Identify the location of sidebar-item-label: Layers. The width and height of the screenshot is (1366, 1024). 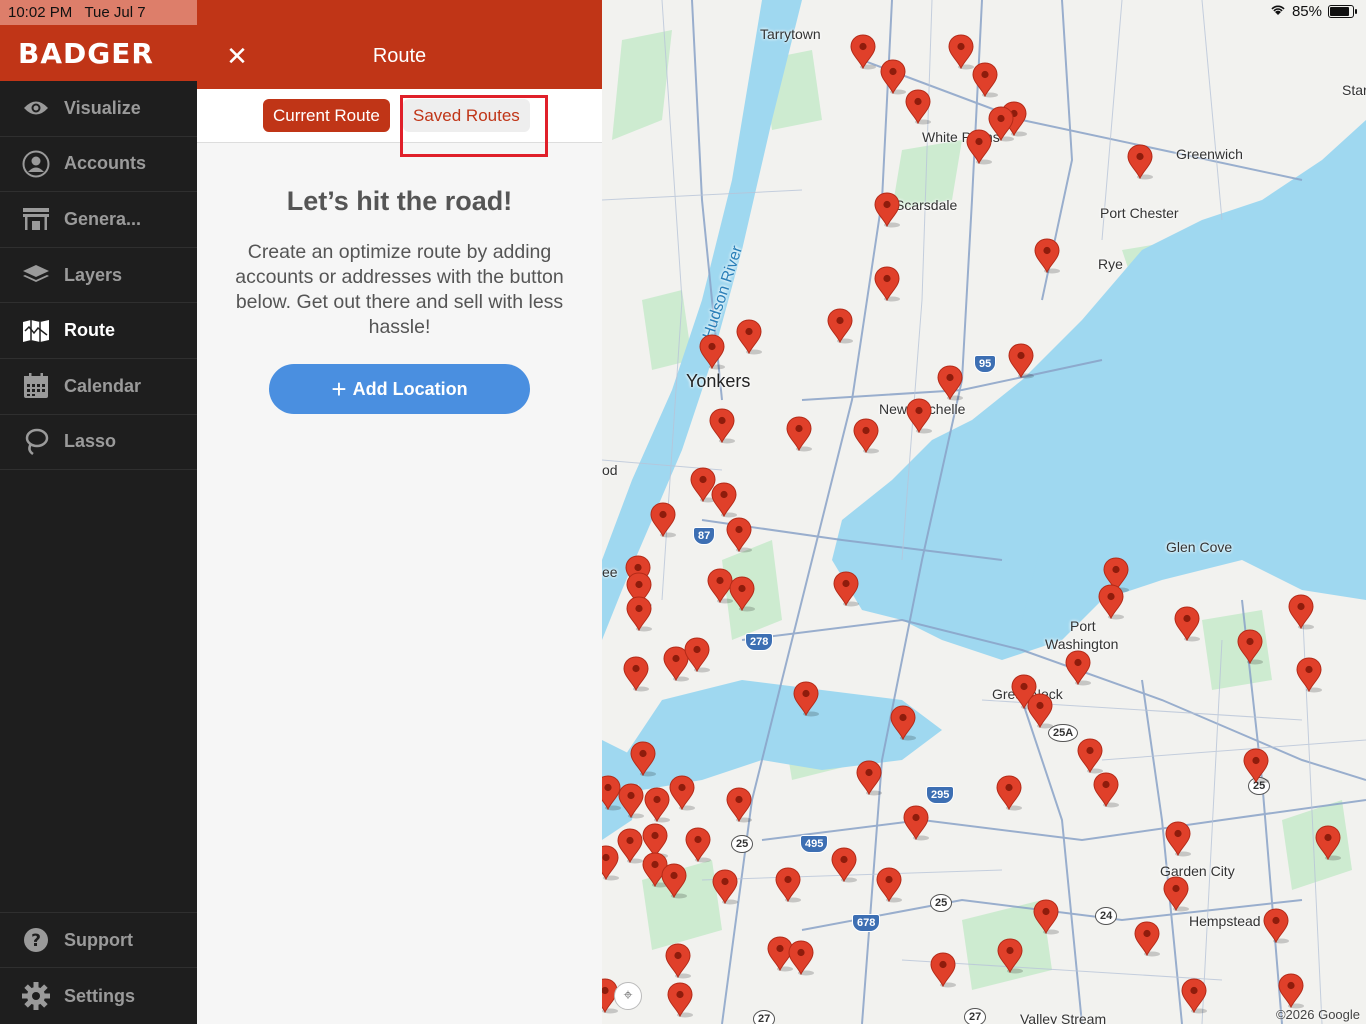
(93, 274).